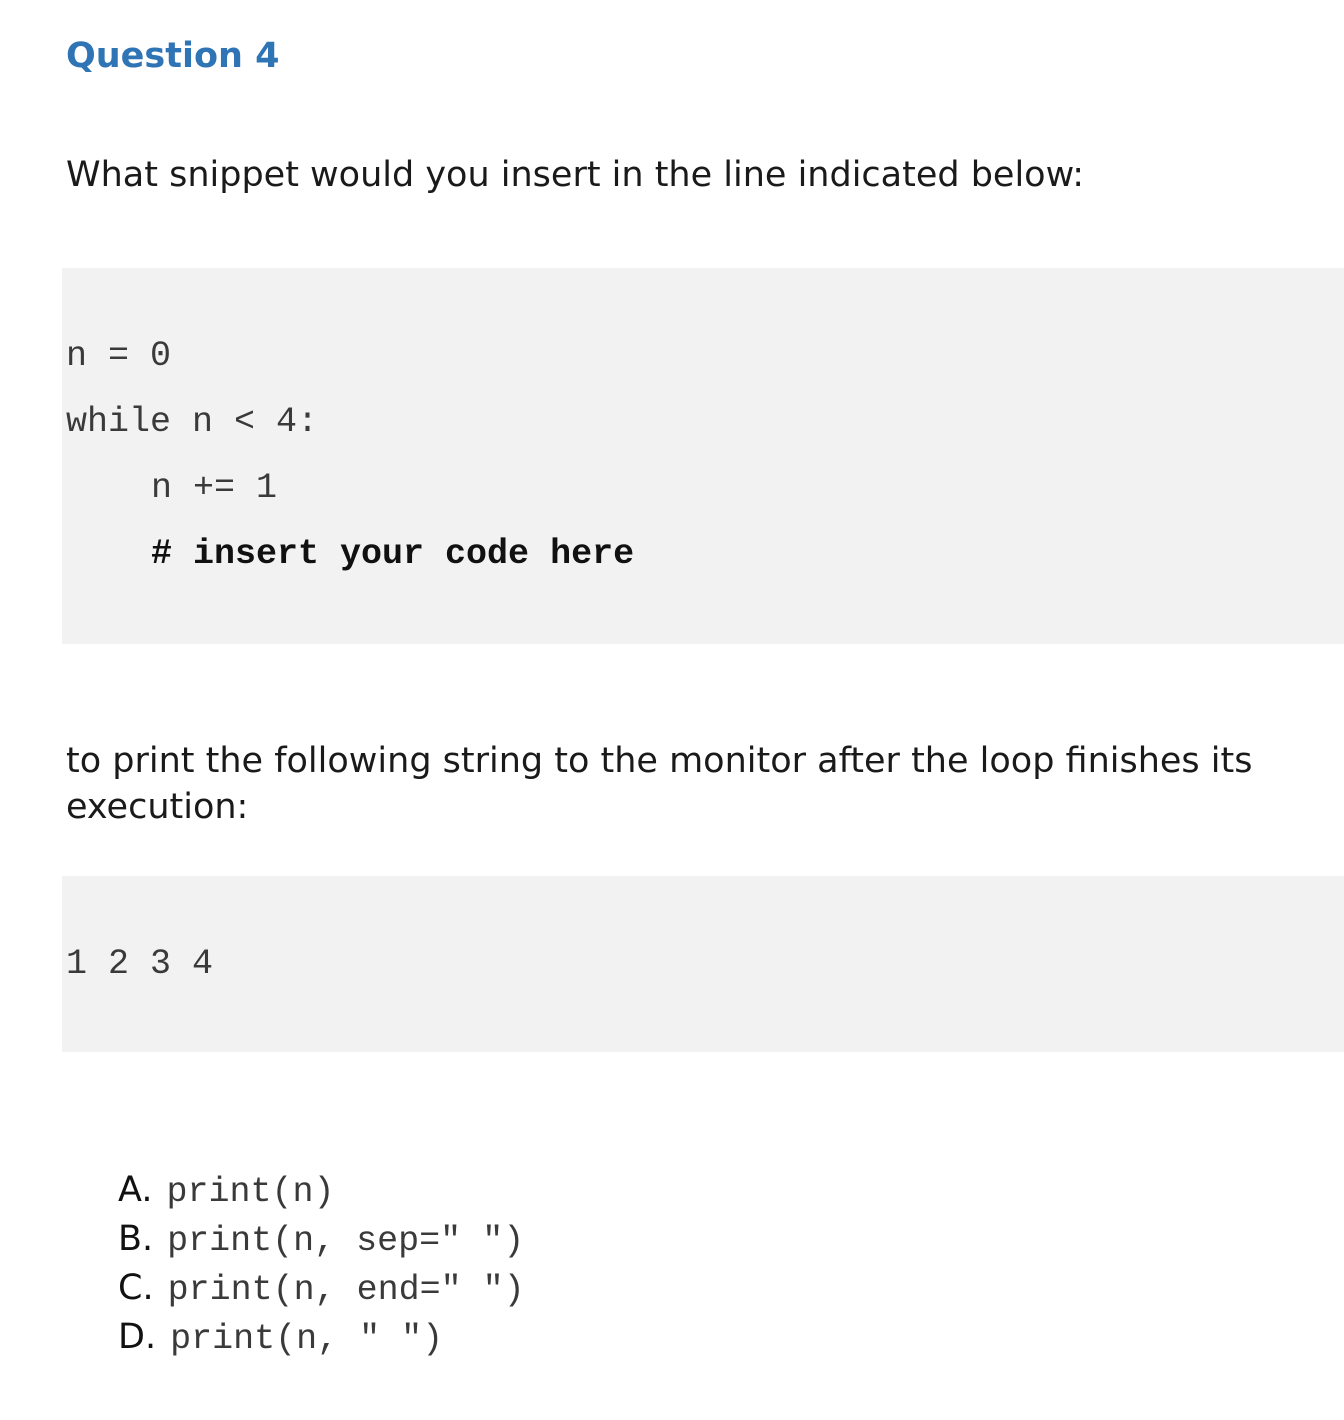 The width and height of the screenshot is (1344, 1420). What do you see at coordinates (192, 422) in the screenshot?
I see `code-line-while: while n < 4:` at bounding box center [192, 422].